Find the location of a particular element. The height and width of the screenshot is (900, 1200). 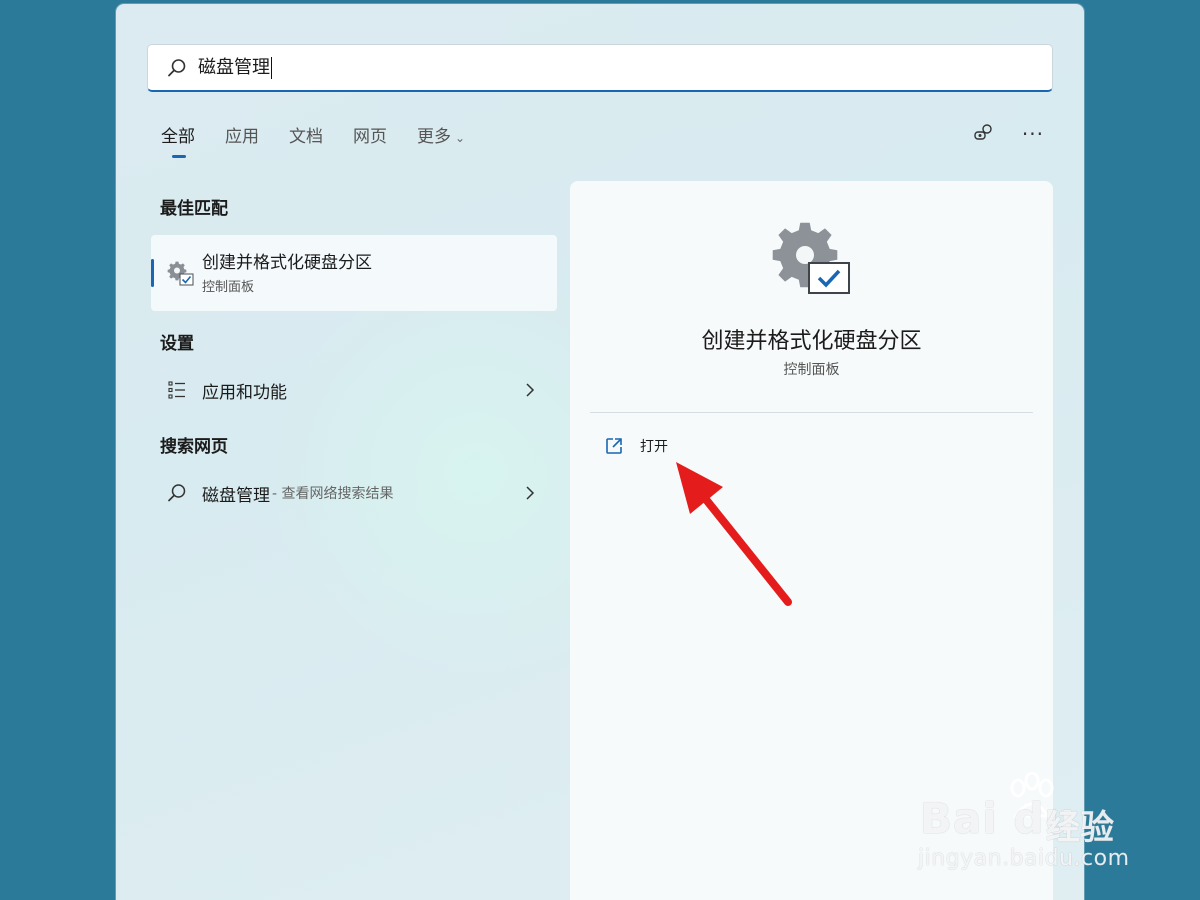

preview-title: 创建并格式化硬盘分区 is located at coordinates (811, 341).